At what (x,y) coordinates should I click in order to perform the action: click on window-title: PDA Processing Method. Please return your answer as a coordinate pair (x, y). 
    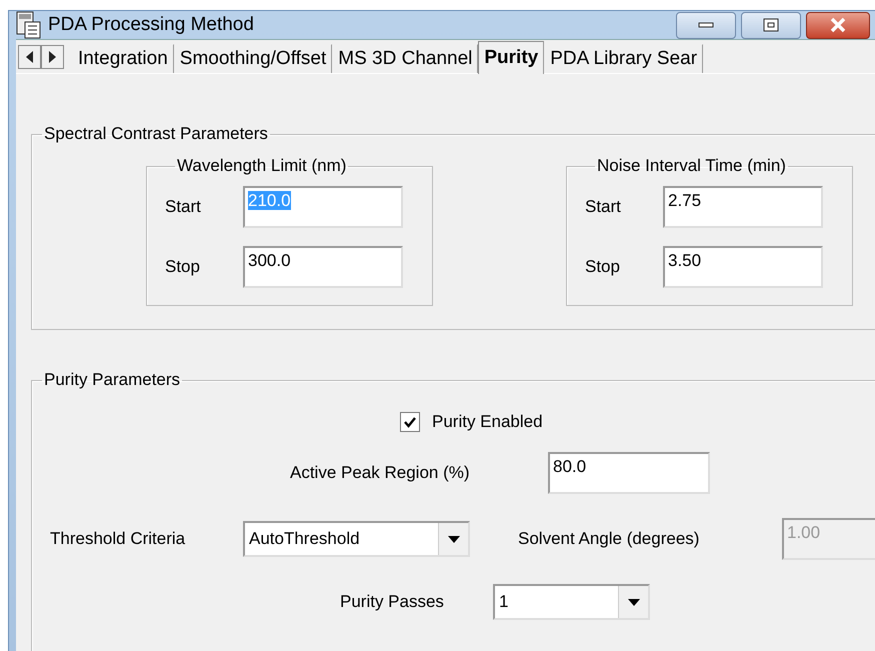
    Looking at the image, I should click on (151, 25).